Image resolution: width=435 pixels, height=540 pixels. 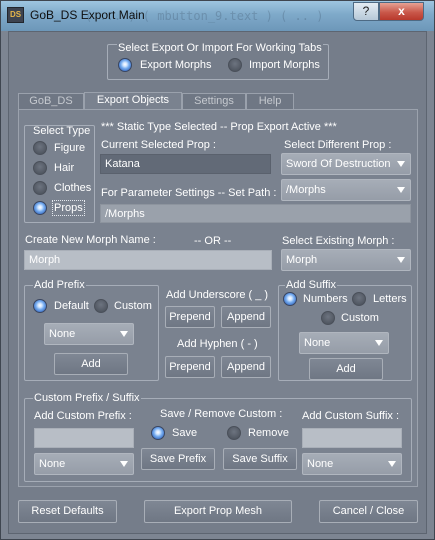 I want to click on prefix-custom-label: Custom, so click(x=133, y=306).